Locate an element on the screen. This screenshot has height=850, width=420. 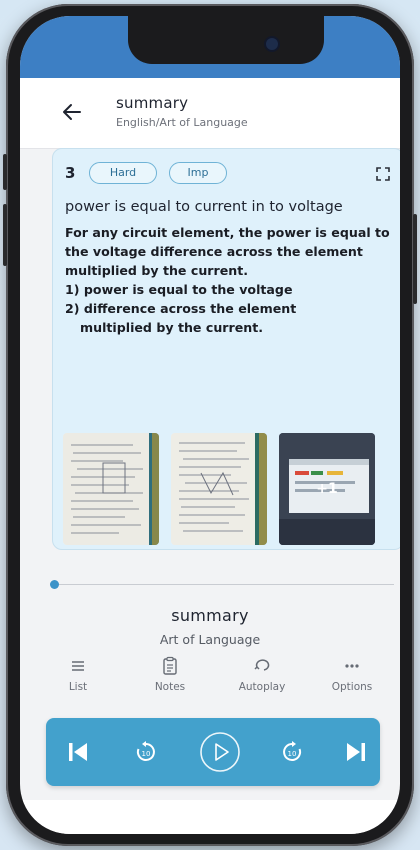
track-subtitle: Art of Language is located at coordinates (210, 639).